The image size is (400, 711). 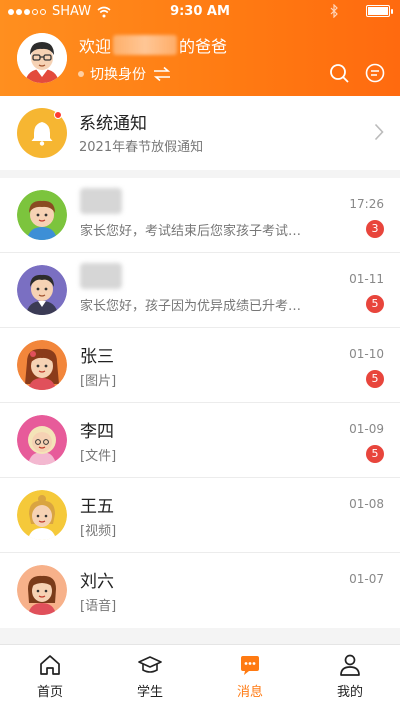 I want to click on message-time: 01-08, so click(x=366, y=504).